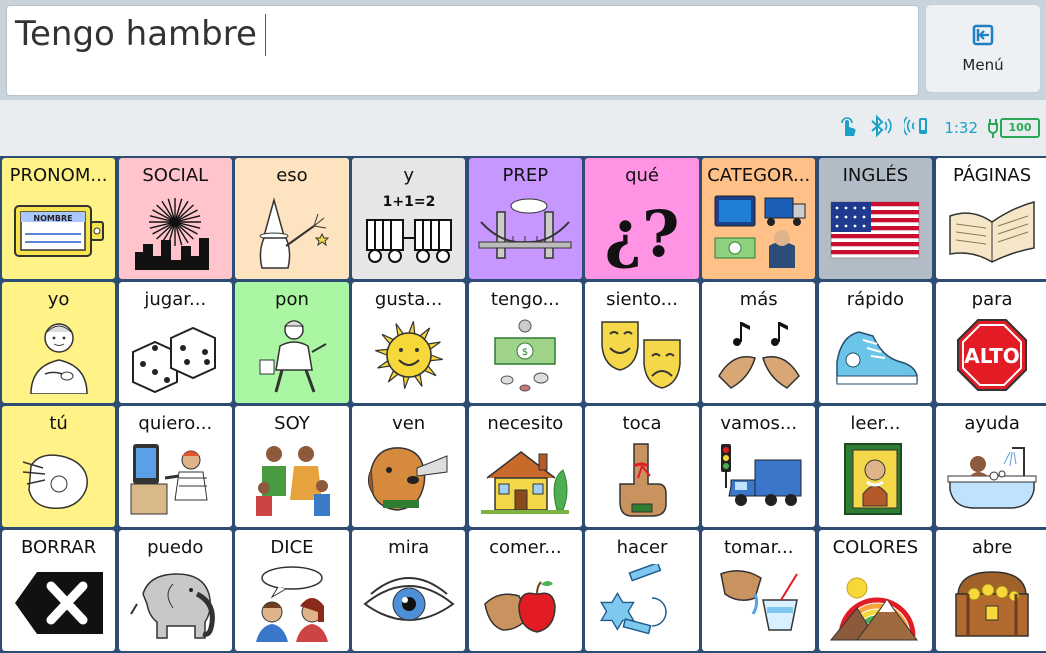  What do you see at coordinates (175, 218) in the screenshot?
I see `cell-fireworks: SOCIAL` at bounding box center [175, 218].